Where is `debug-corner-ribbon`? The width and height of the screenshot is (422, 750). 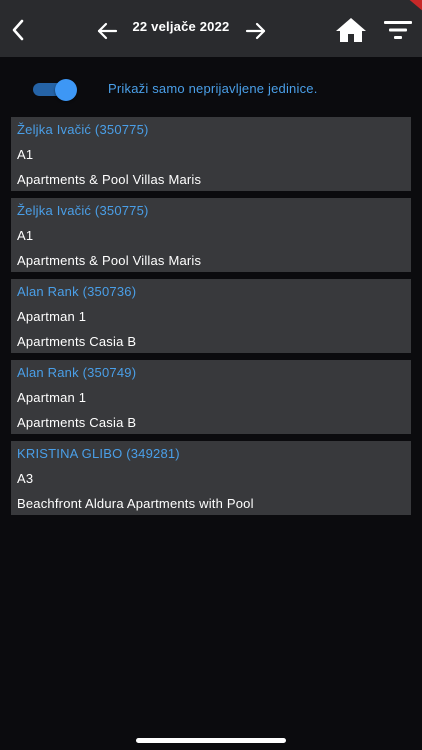
debug-corner-ribbon is located at coordinates (412, 8).